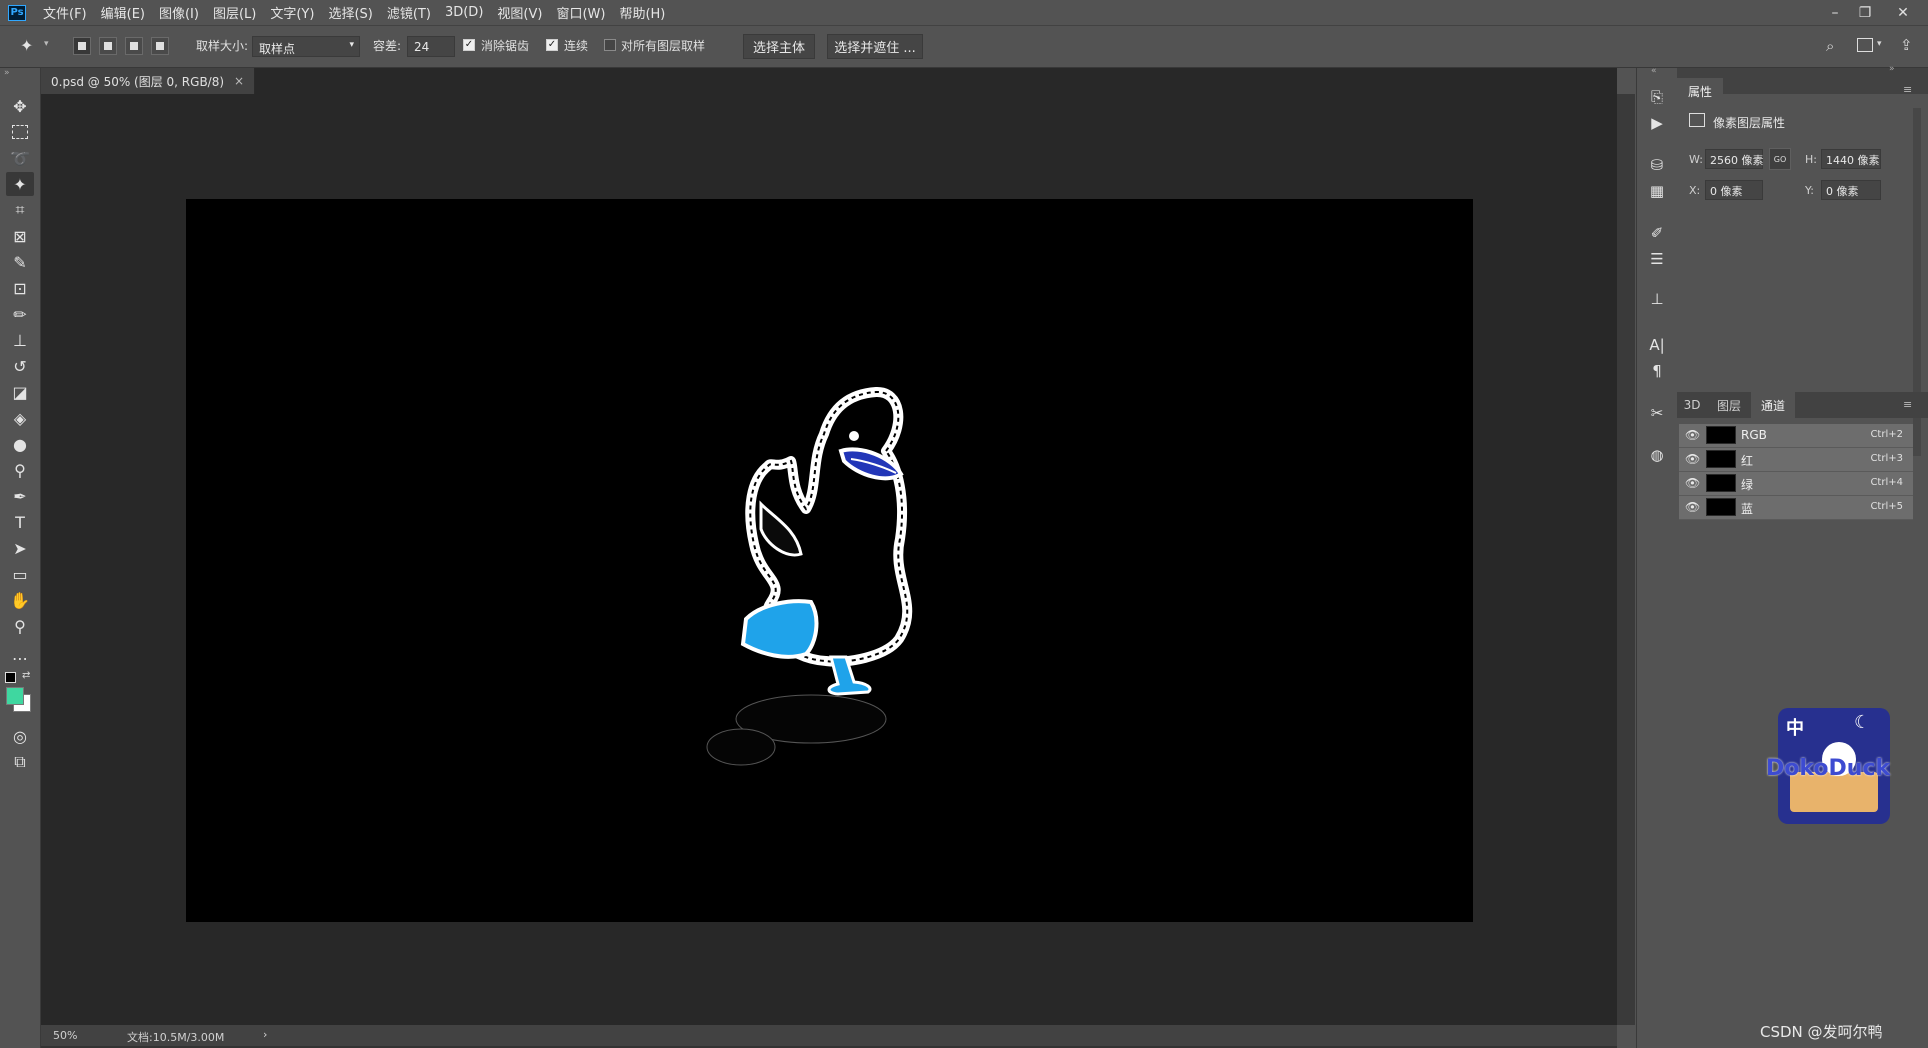 This screenshot has height=1048, width=1928. What do you see at coordinates (108, 46) in the screenshot?
I see `add-selection-button` at bounding box center [108, 46].